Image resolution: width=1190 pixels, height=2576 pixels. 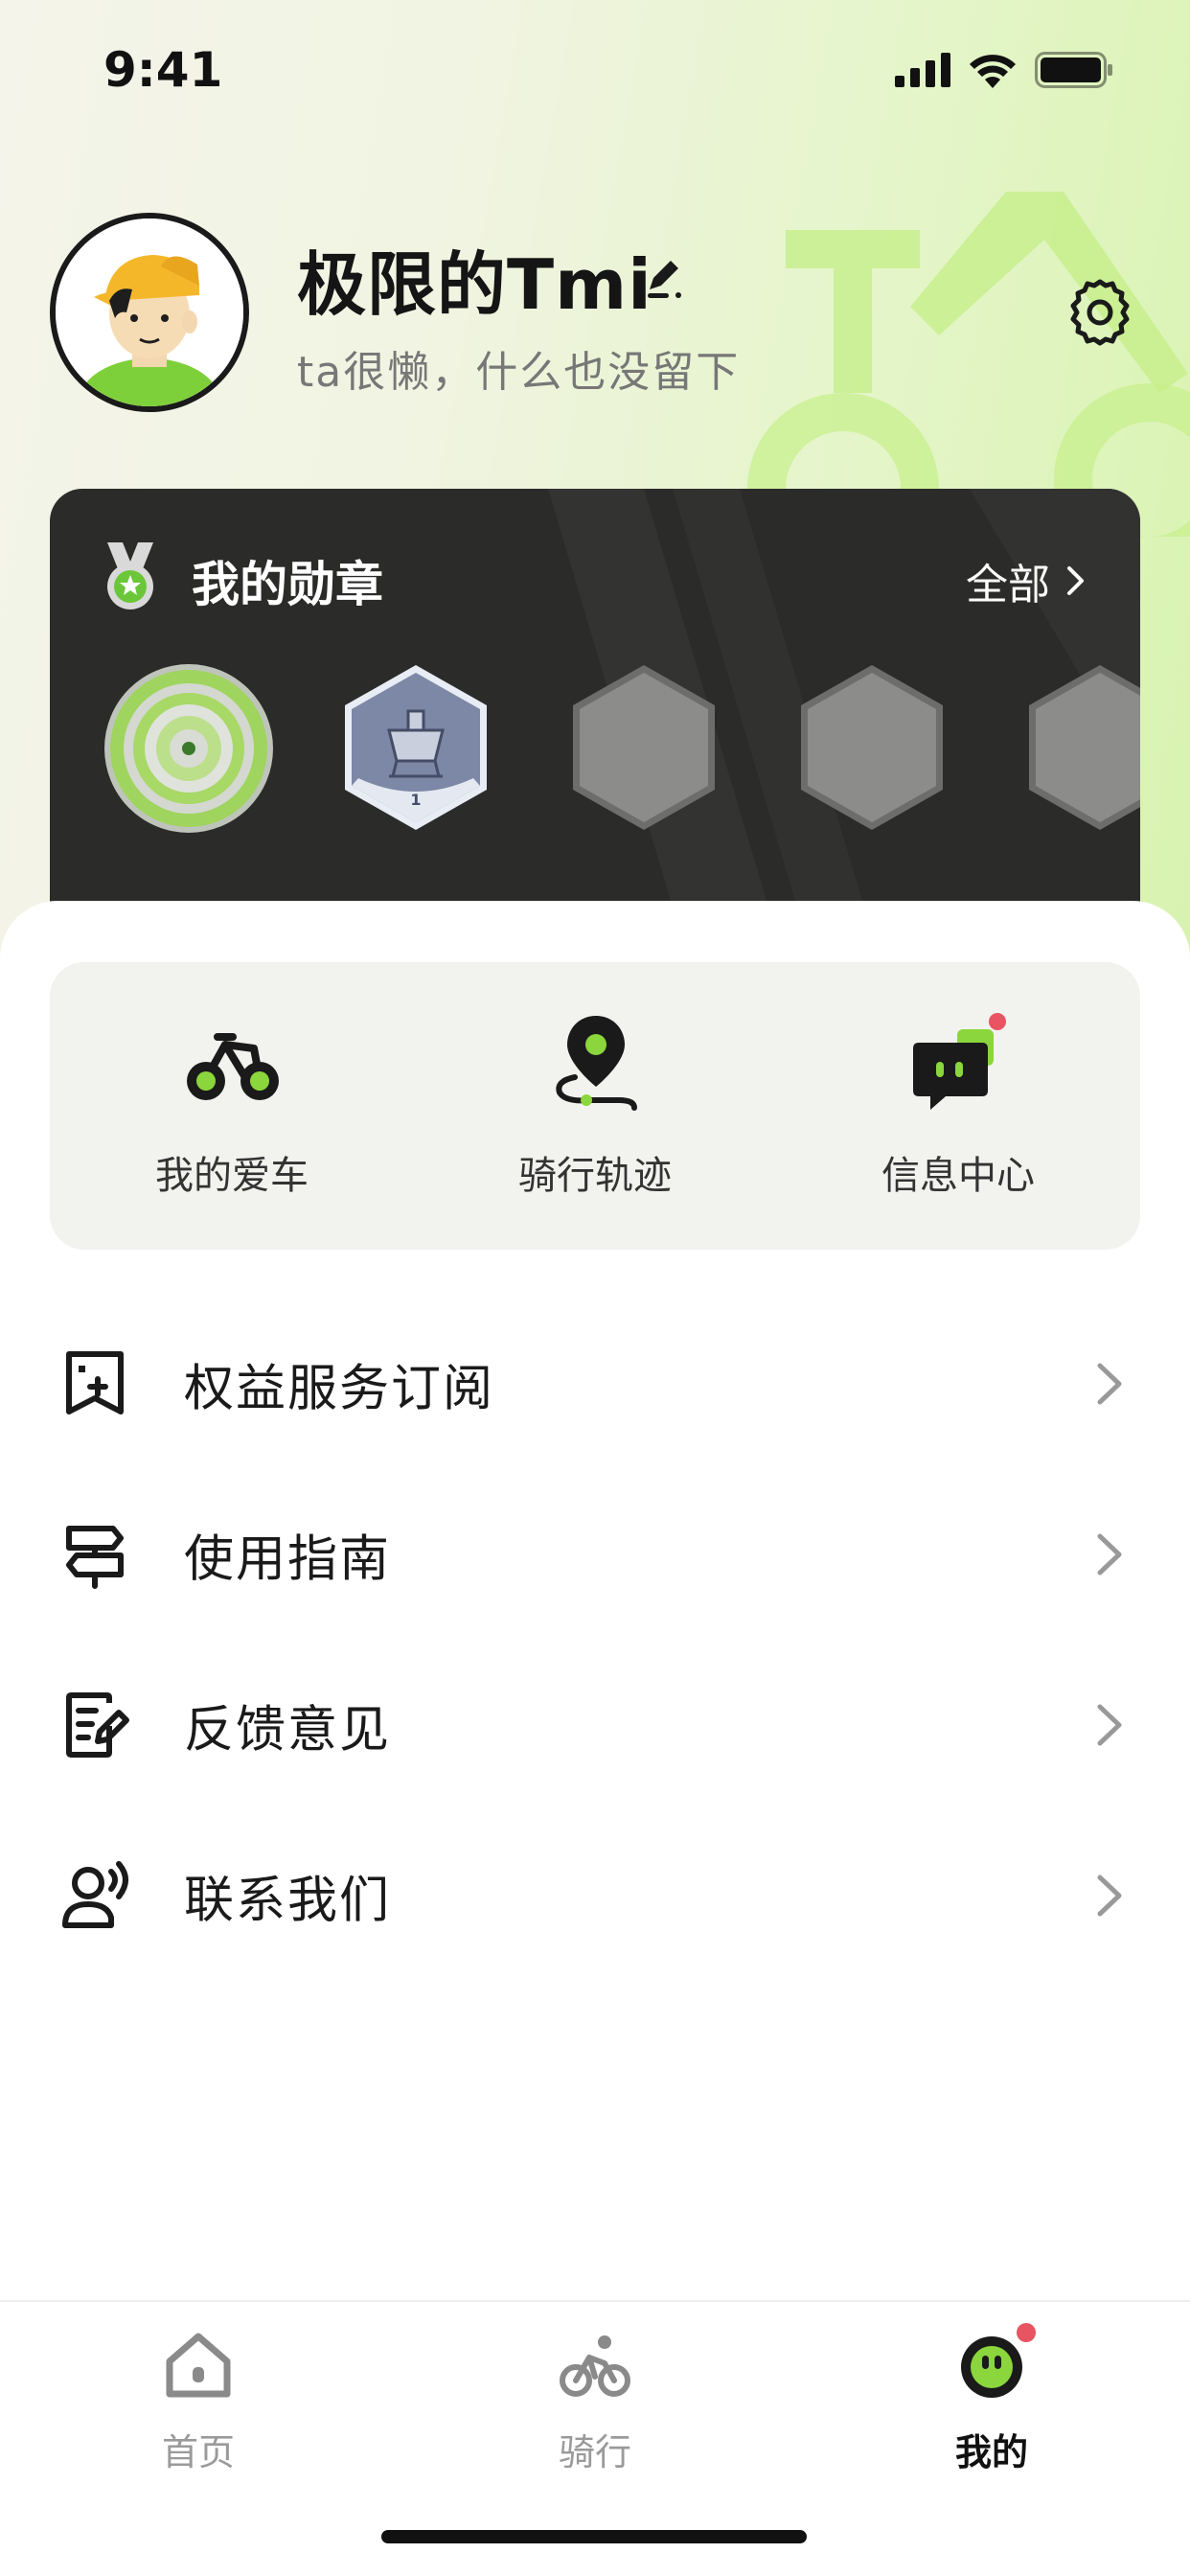 I want to click on tab-label: 骑行, so click(x=594, y=2452).